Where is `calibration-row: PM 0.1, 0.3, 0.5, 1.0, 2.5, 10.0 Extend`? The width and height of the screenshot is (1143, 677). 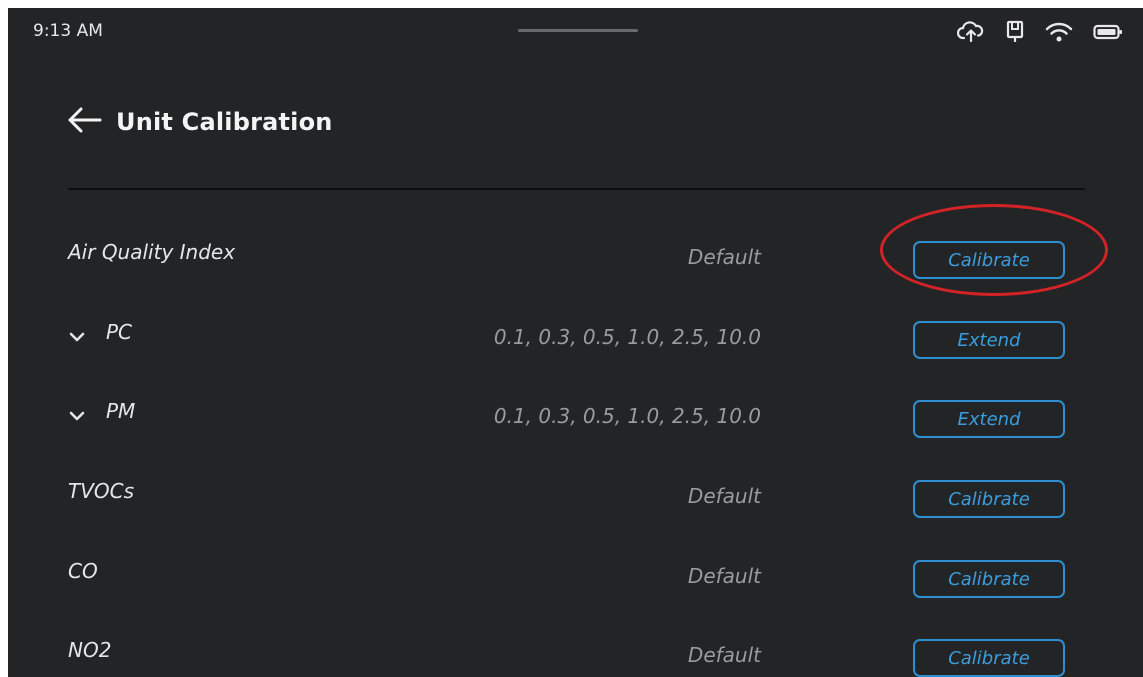 calibration-row: PM 0.1, 0.3, 0.5, 1.0, 2.5, 10.0 Extend is located at coordinates (575, 411).